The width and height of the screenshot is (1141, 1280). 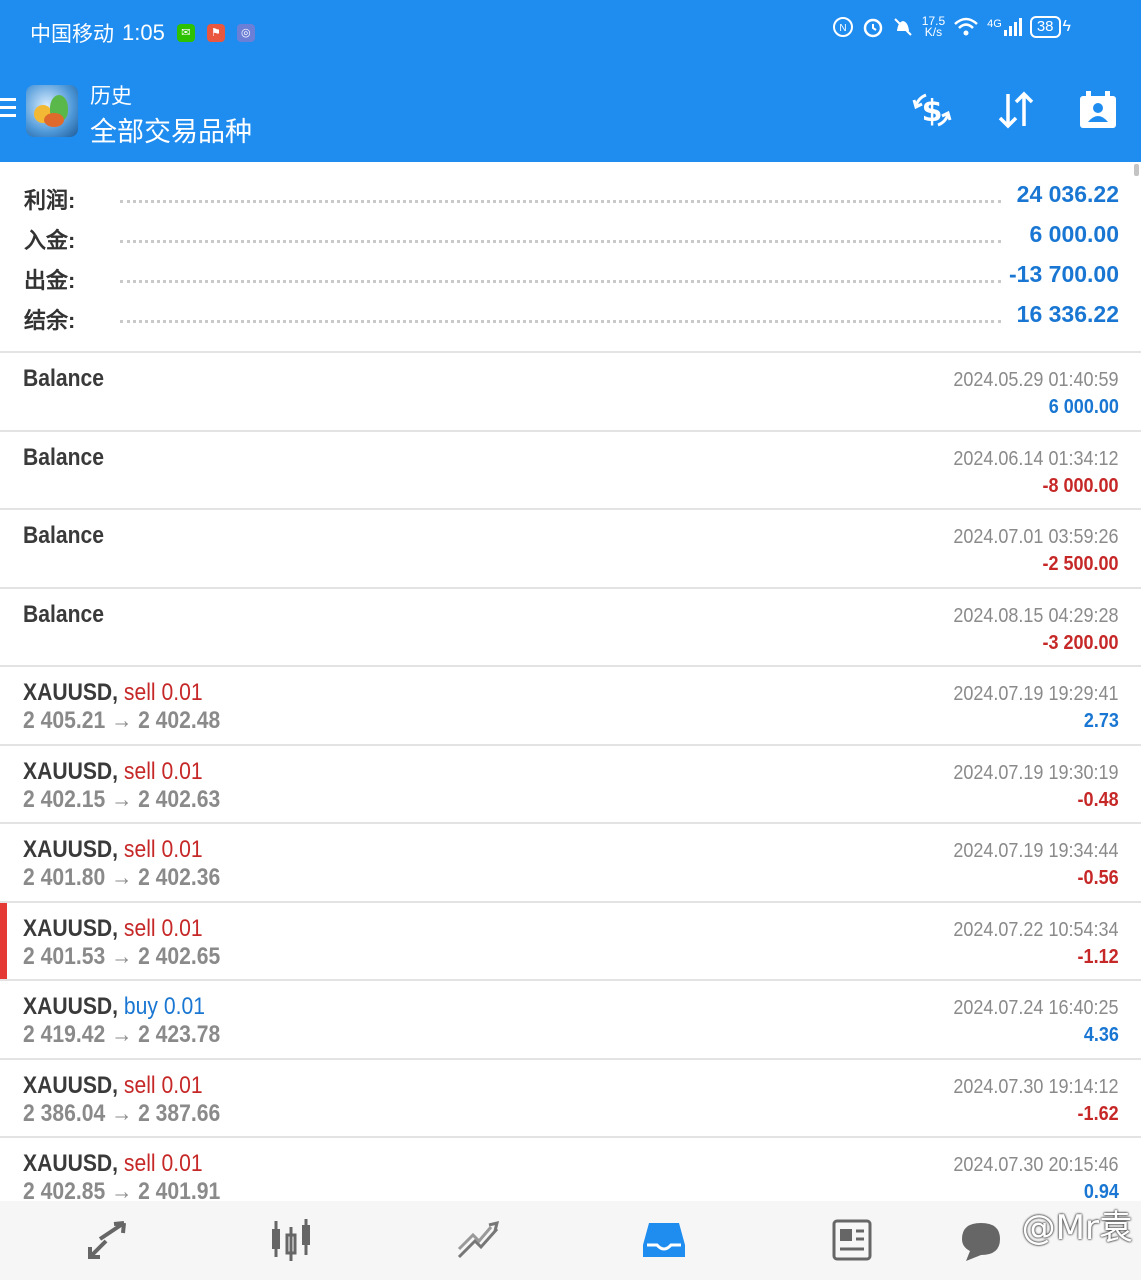 I want to click on network-type: 4G, so click(x=994, y=24).